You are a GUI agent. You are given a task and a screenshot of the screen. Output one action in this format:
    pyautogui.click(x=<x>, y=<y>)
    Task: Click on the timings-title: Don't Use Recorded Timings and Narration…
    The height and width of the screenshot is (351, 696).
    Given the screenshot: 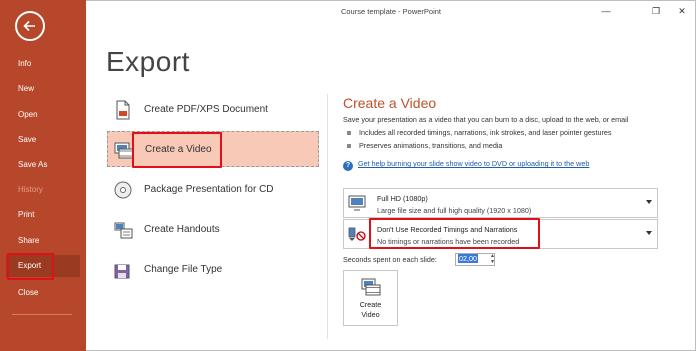 What is the action you would take?
    pyautogui.click(x=447, y=229)
    